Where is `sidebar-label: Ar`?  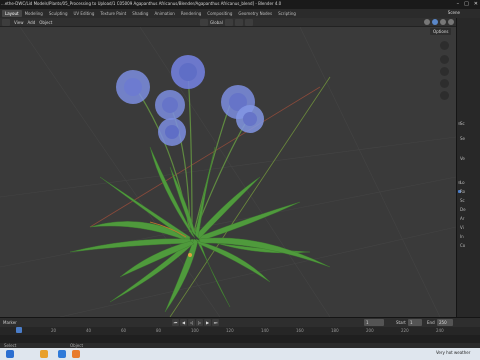 sidebar-label: Ar is located at coordinates (462, 218).